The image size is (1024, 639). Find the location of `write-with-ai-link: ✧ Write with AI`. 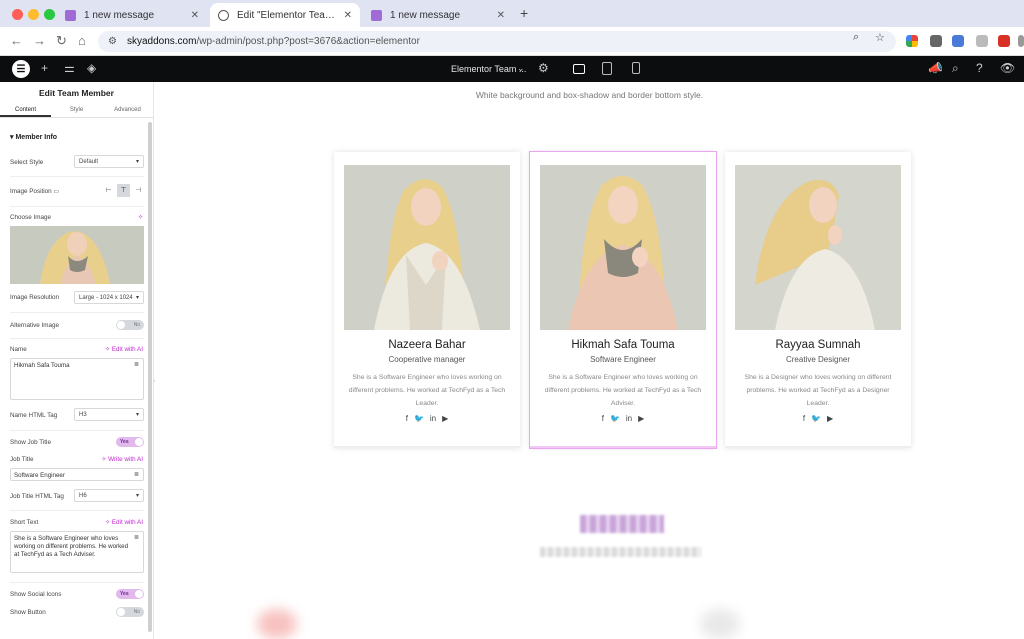

write-with-ai-link: ✧ Write with AI is located at coordinates (122, 459).